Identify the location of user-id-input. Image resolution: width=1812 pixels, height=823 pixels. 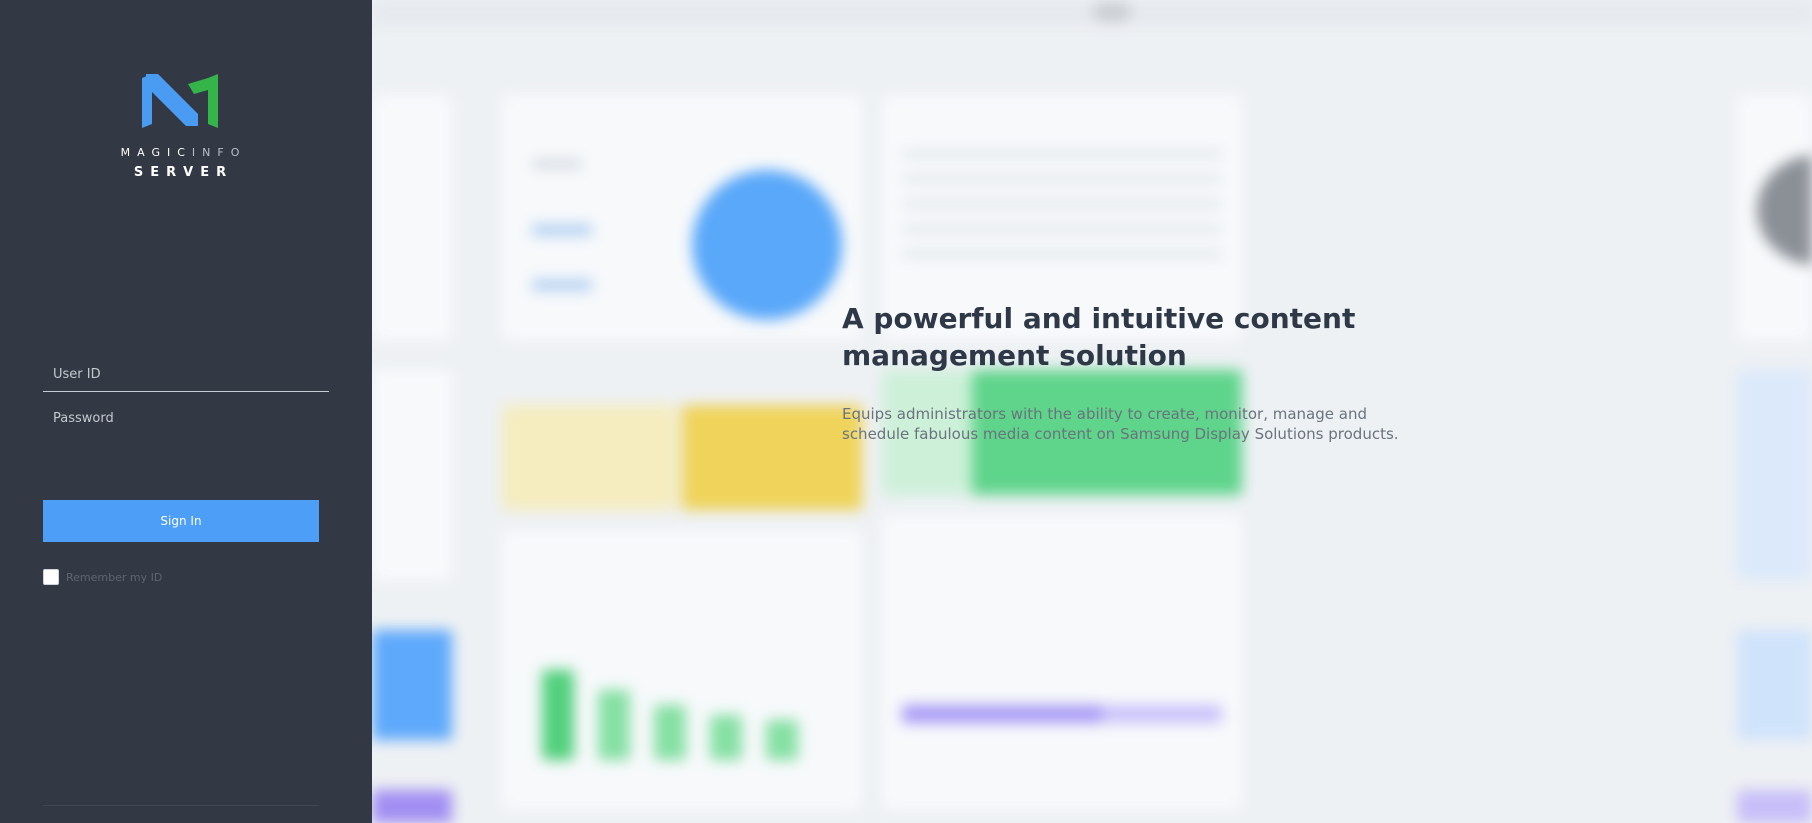
(186, 375).